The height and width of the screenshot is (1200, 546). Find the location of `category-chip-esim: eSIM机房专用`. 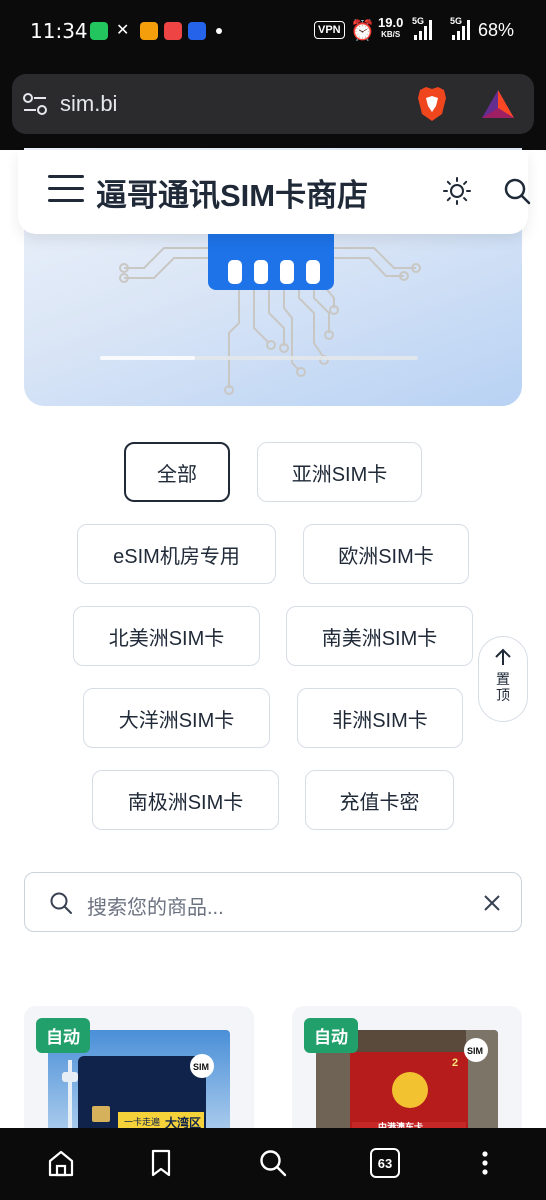

category-chip-esim: eSIM机房专用 is located at coordinates (176, 554).